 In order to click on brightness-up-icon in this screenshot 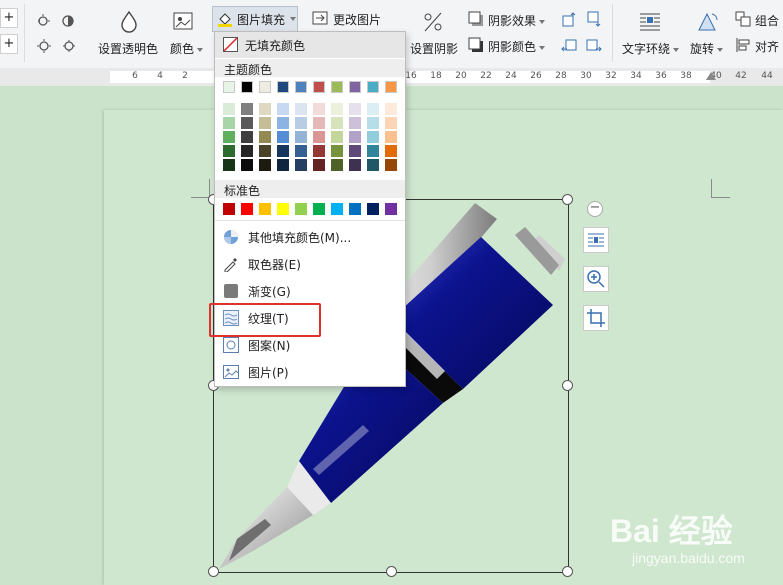, I will do `click(44, 20)`.